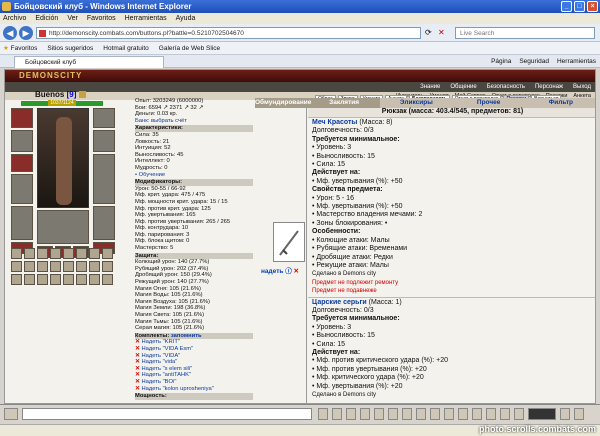 The image size is (600, 436). Describe the element at coordinates (194, 369) in the screenshot. I see `set-link: ✕ Надеть "s elem sili"` at that location.